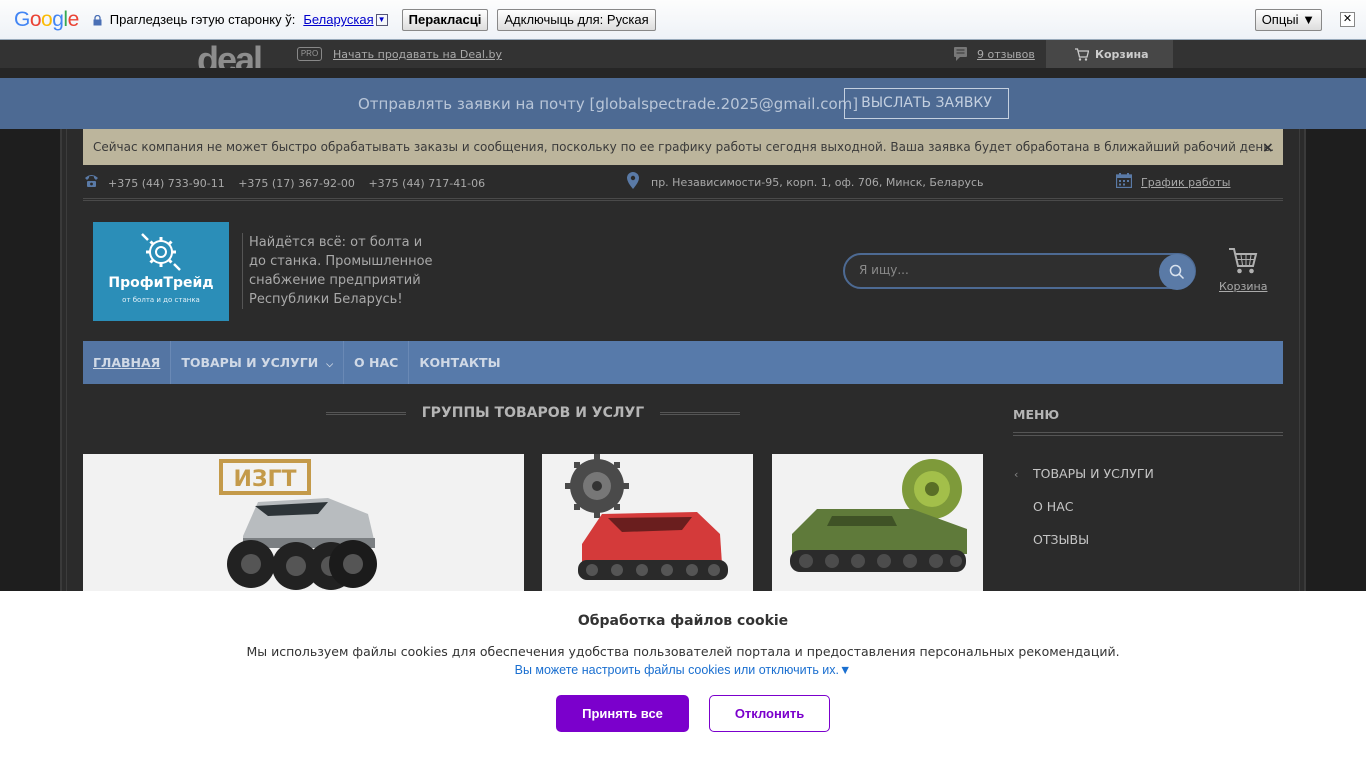 This screenshot has height=768, width=1366. Describe the element at coordinates (683, 362) in the screenshot. I see `main-nav: ГЛАВНАЯ ТОВАРЫ И УСЛУГИ ⌵ О НАС КОНТАКТЫ` at that location.